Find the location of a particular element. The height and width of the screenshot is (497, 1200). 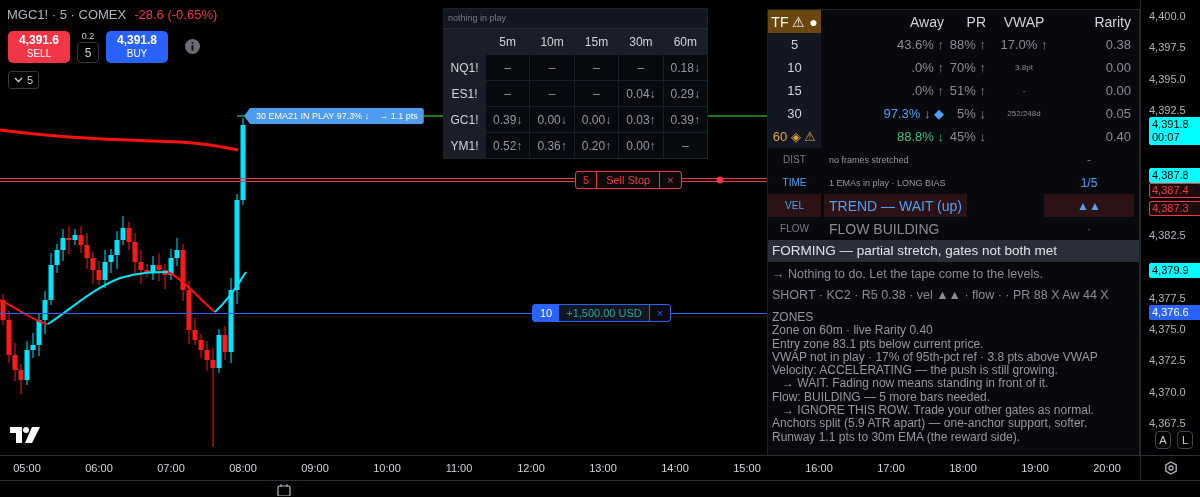

calendar-icon is located at coordinates (284, 490).